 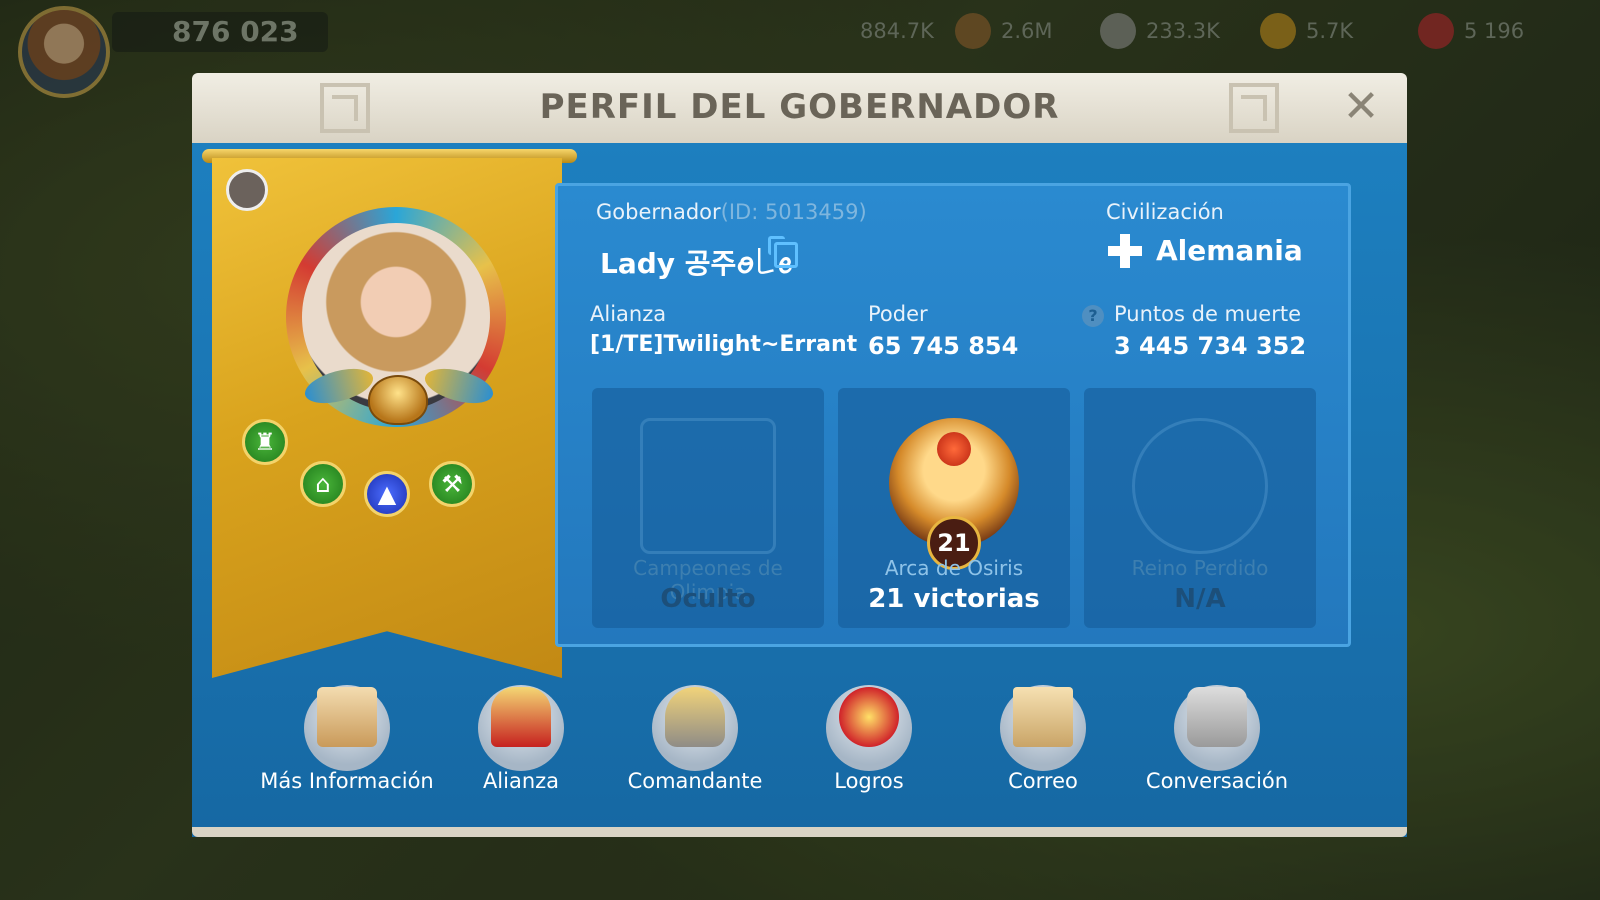 I want to click on hud-power-value: 876 023, so click(x=220, y=32).